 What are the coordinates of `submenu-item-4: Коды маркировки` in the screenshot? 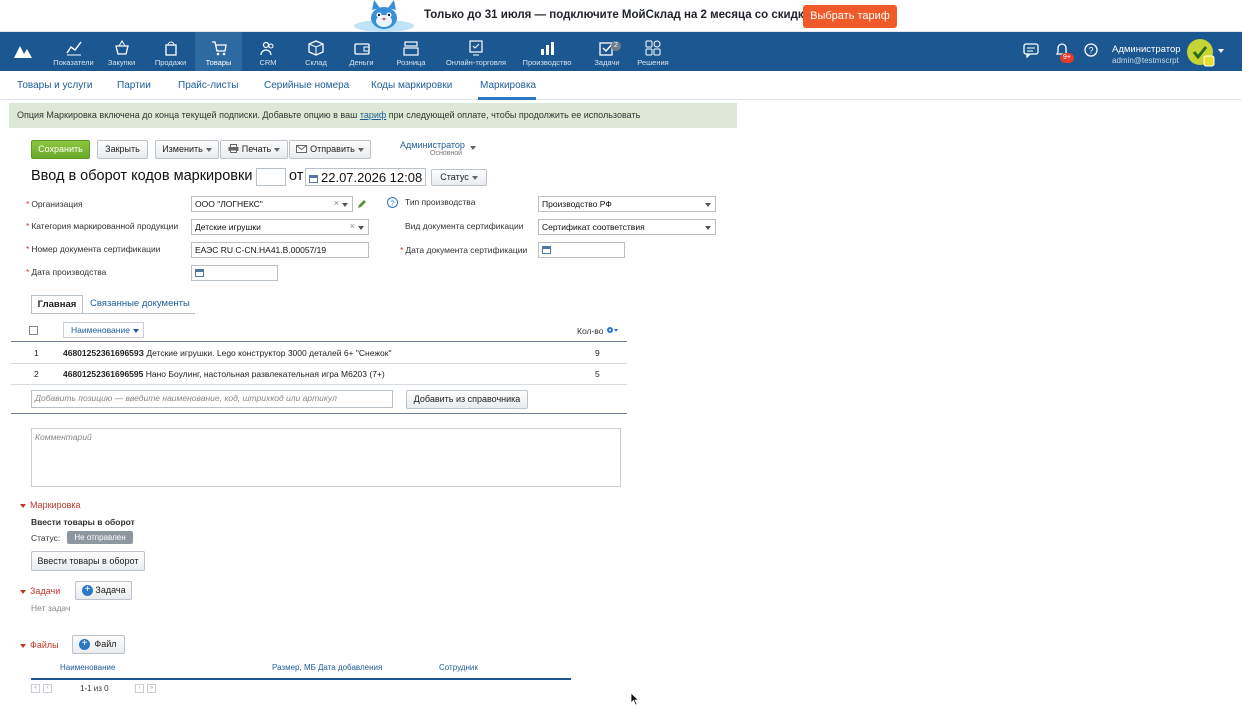 It's located at (411, 85).